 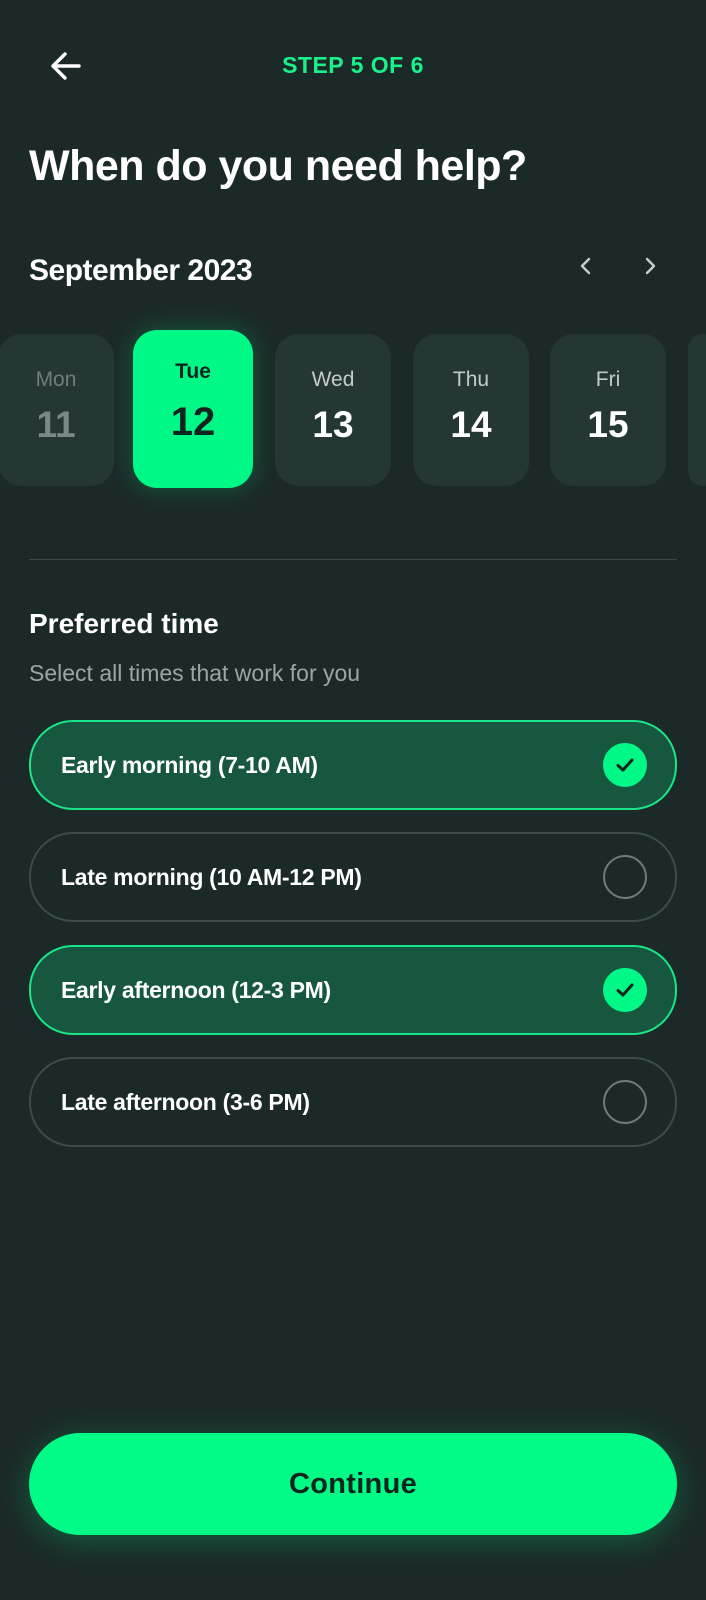 I want to click on previous-week-button, so click(x=586, y=266).